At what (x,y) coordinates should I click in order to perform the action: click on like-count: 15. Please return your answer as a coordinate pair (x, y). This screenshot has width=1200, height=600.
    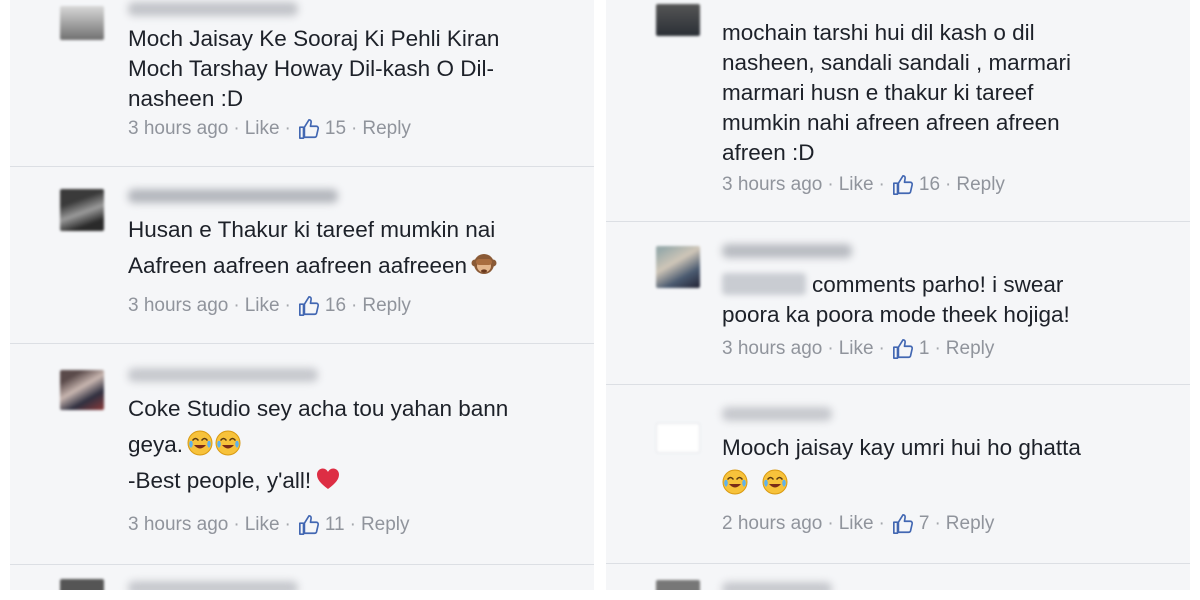
    Looking at the image, I should click on (335, 129).